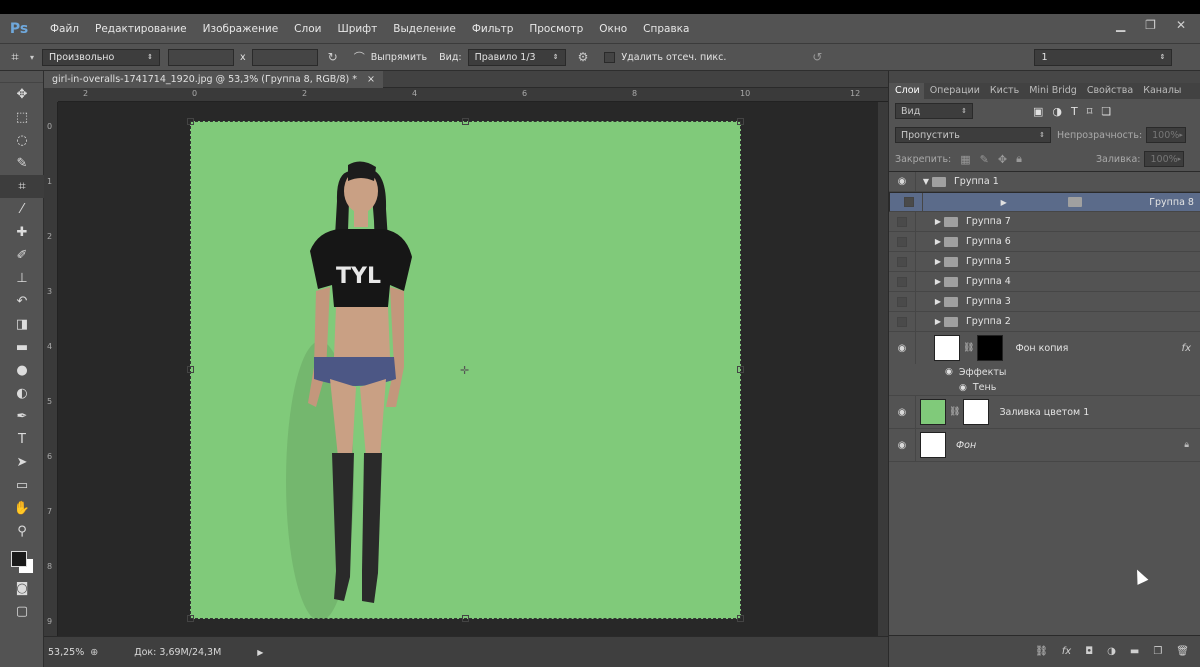 The height and width of the screenshot is (667, 1200). I want to click on horizontal-ruler: 2 0 2 4 6 8 10 12, so click(473, 95).